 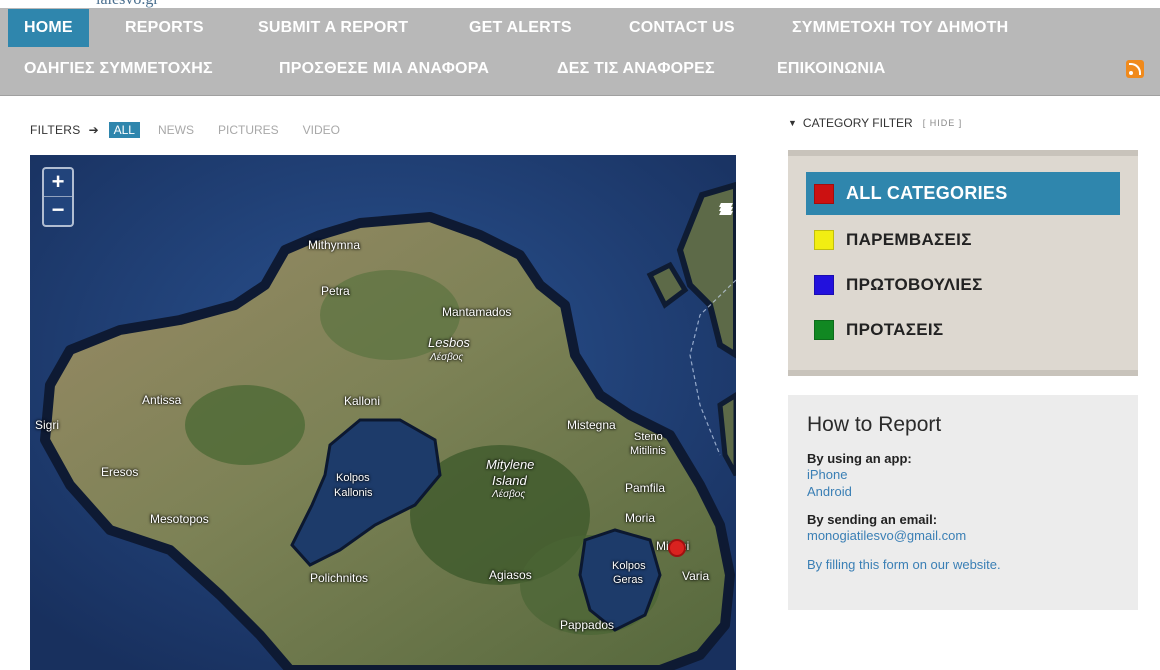 I want to click on map-label: Geras, so click(x=628, y=580).